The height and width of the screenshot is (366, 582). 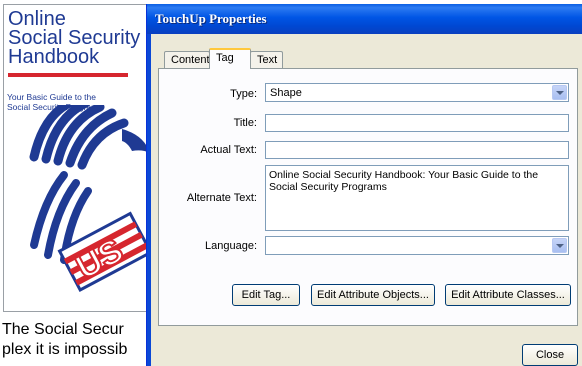 I want to click on tab-tag: Tag, so click(x=230, y=58).